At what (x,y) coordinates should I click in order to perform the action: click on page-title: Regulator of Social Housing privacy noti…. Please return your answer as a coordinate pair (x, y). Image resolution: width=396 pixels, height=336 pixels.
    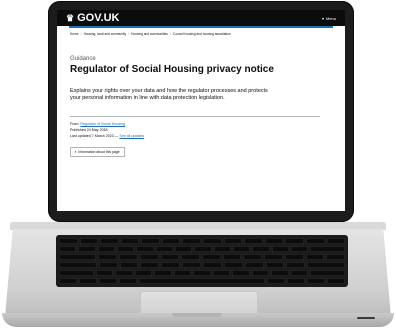
    Looking at the image, I should click on (172, 69).